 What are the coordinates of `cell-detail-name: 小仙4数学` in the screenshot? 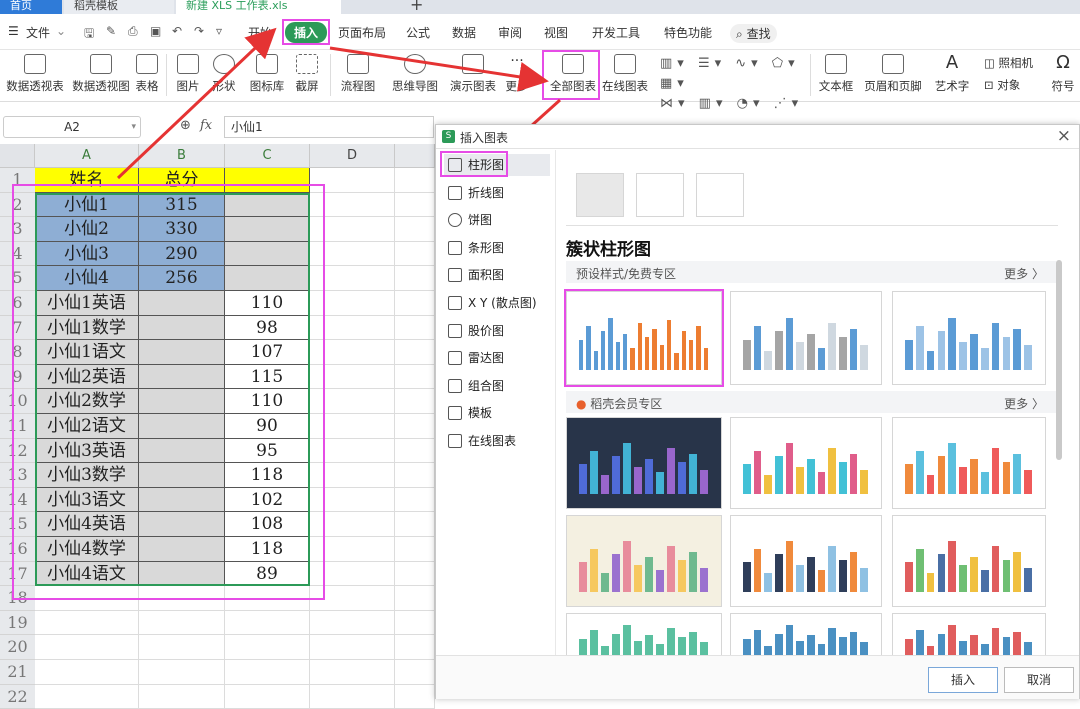 It's located at (87, 549).